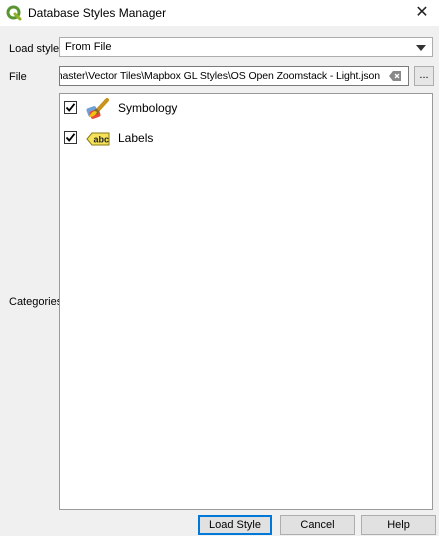 The height and width of the screenshot is (536, 439). I want to click on category-item-labels: abc Labels, so click(245, 139).